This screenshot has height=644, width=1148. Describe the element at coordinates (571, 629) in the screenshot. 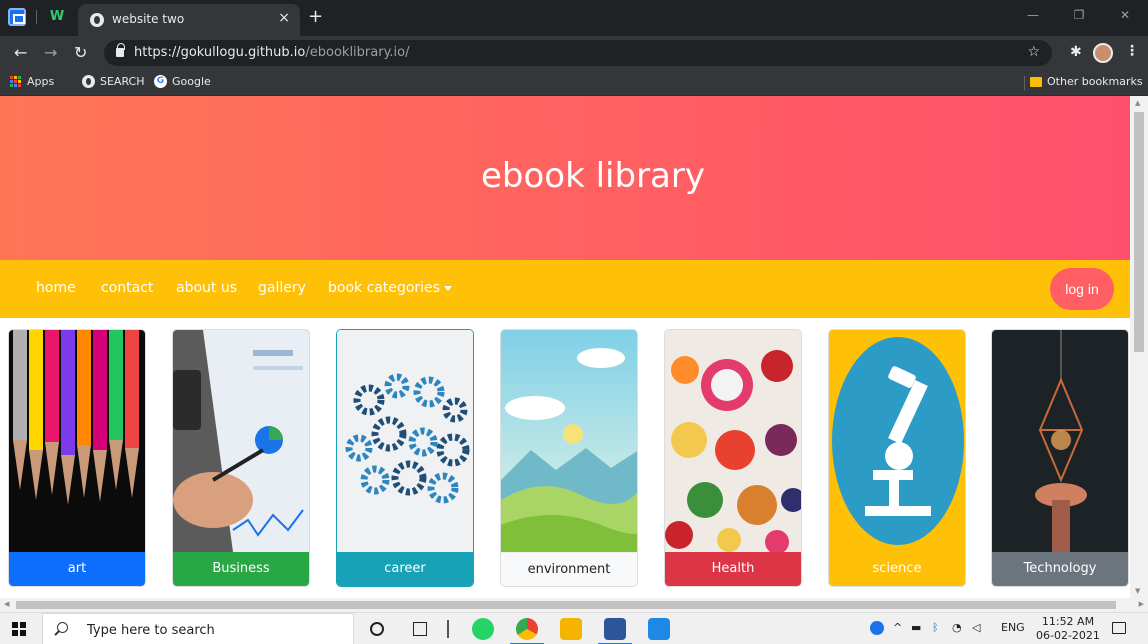

I see `file-explorer-icon` at that location.